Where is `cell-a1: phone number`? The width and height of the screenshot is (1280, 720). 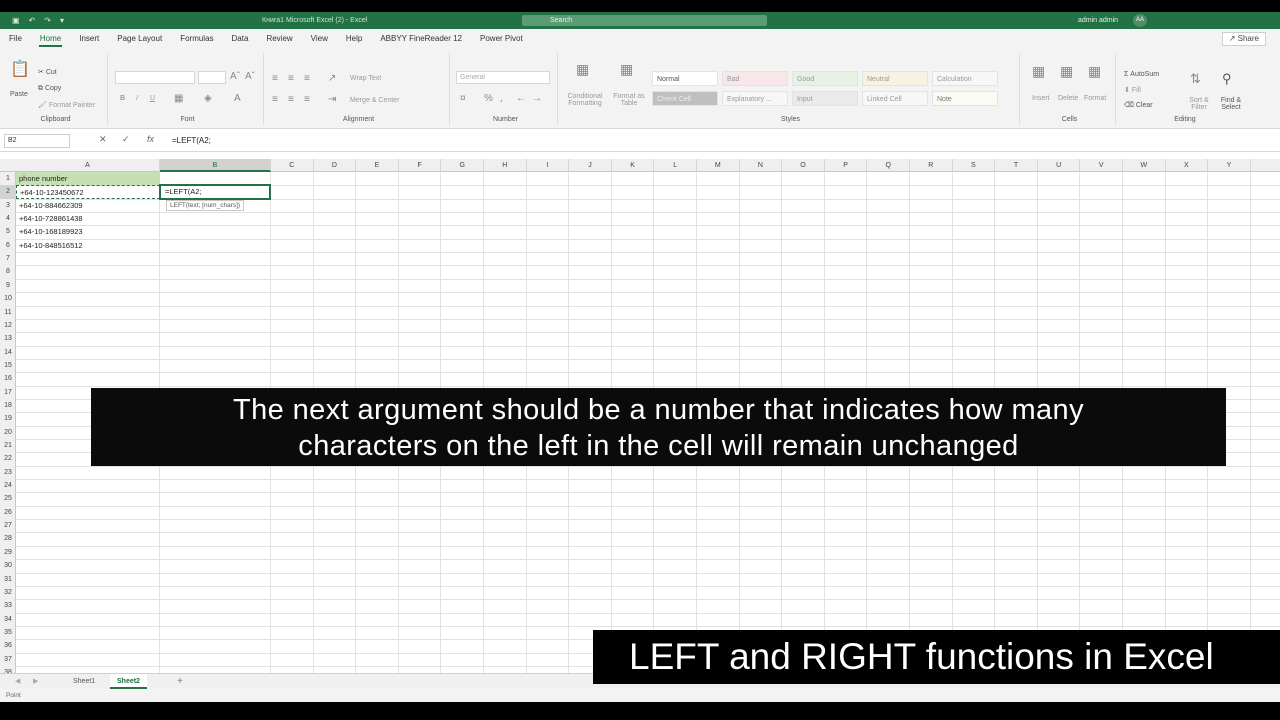
cell-a1: phone number is located at coordinates (88, 179).